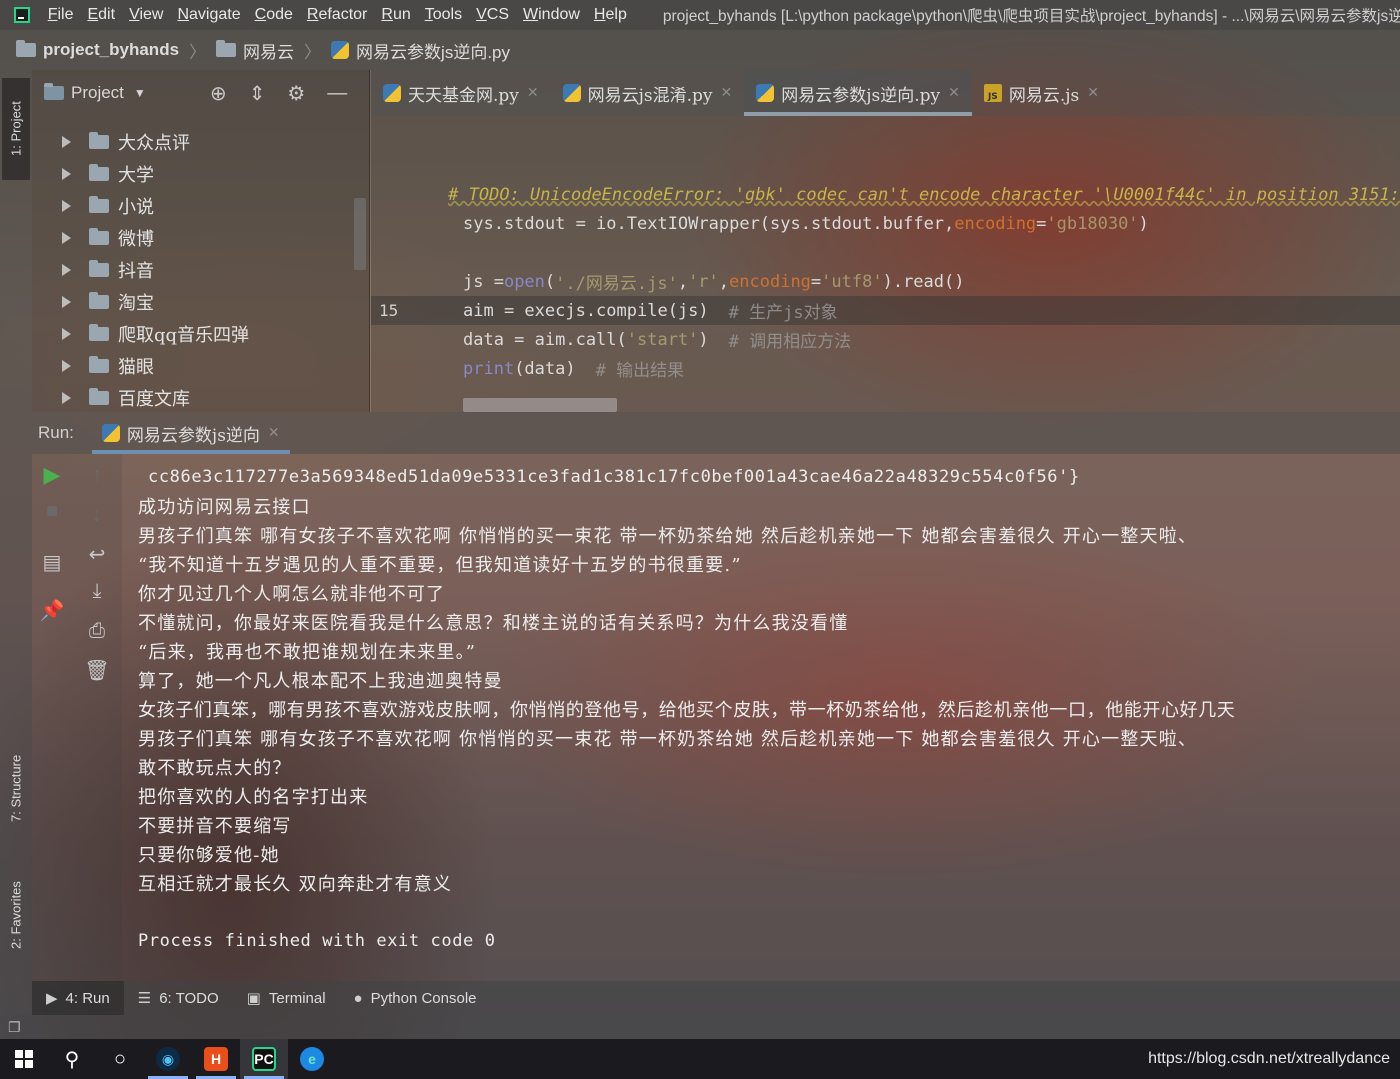 The width and height of the screenshot is (1400, 1079). I want to click on arrow-up-icon: ↑, so click(97, 475).